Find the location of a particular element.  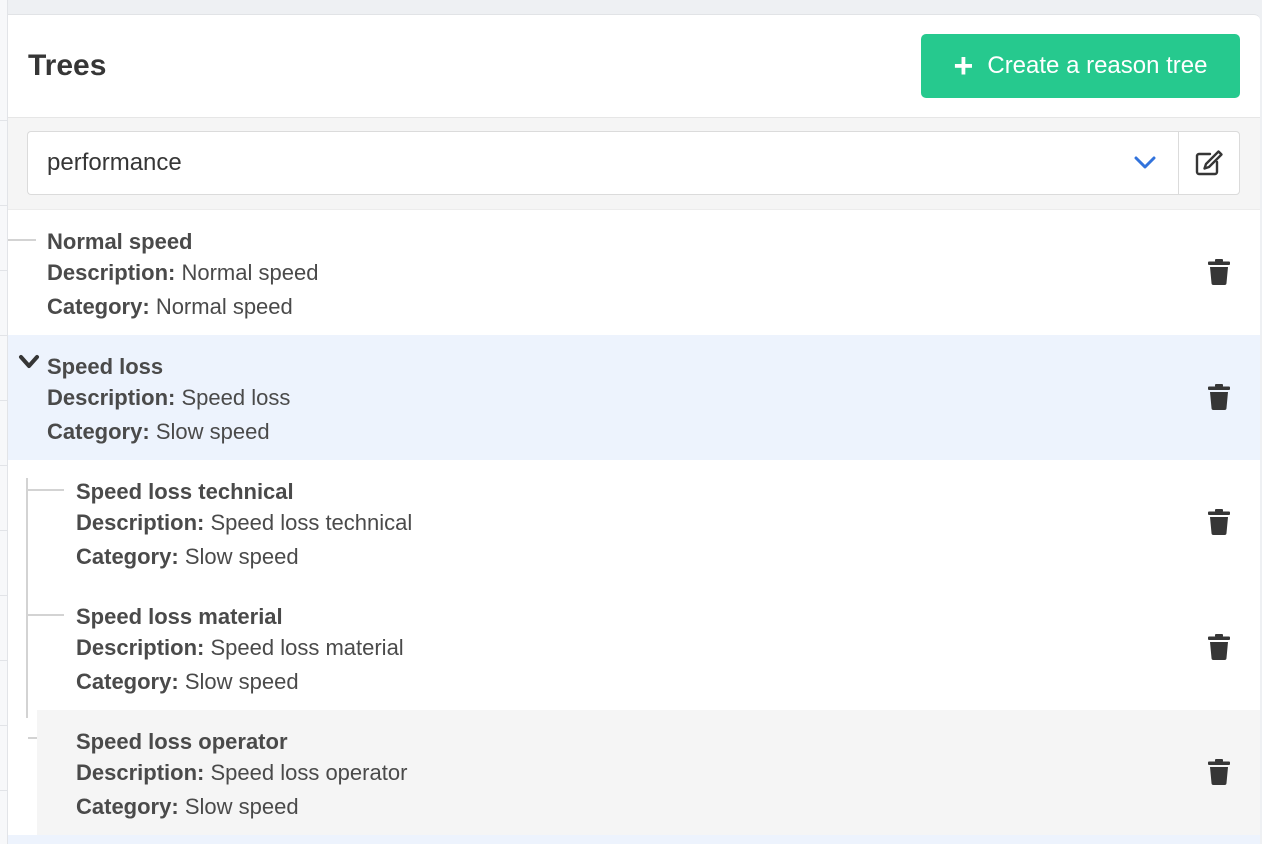

create-reason-tree-button: + Create a reason tree is located at coordinates (1080, 66).